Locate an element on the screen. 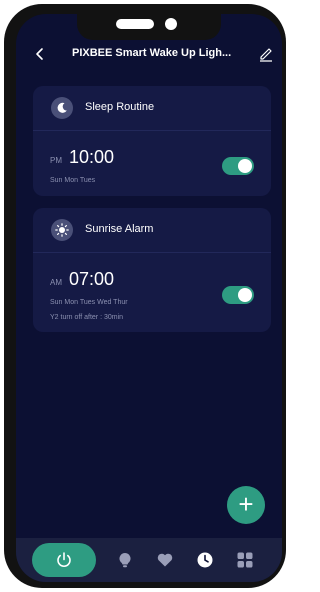 The width and height of the screenshot is (320, 592). alarm-ampm: AM is located at coordinates (56, 282).